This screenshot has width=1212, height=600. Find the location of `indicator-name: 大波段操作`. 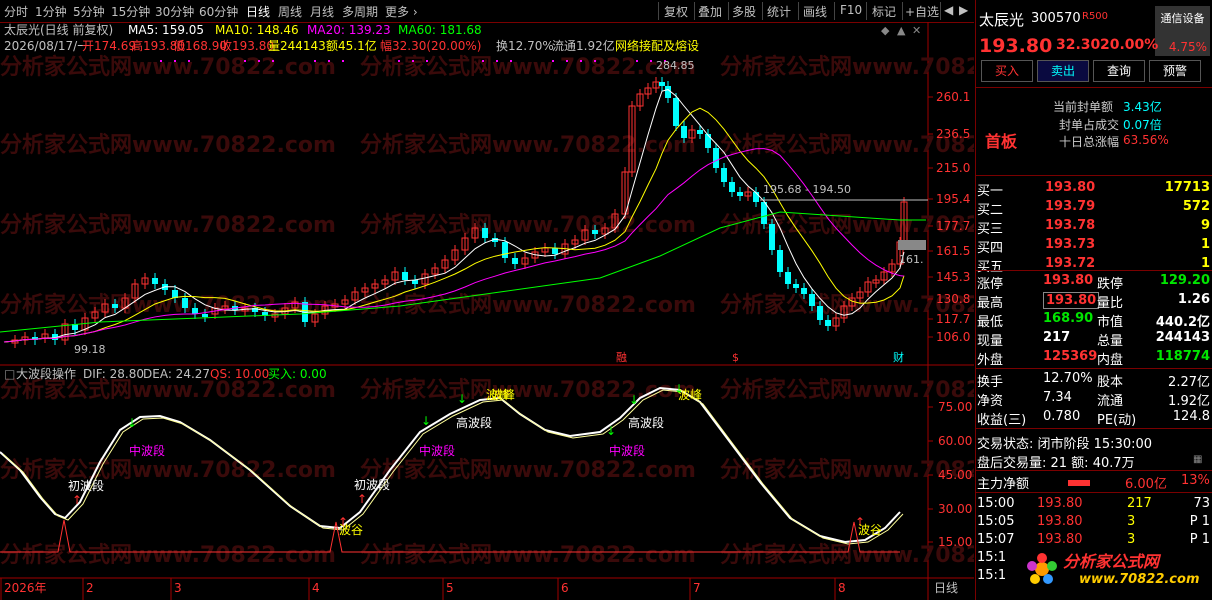

indicator-name: 大波段操作 is located at coordinates (46, 373).